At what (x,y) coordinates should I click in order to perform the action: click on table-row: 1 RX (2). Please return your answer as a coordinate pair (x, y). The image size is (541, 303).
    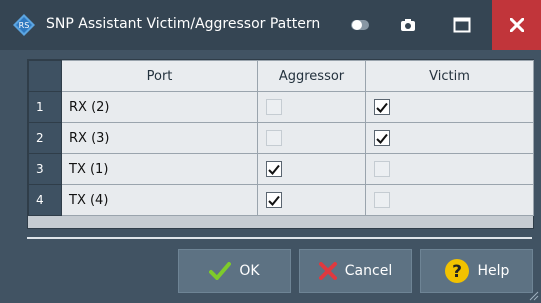
    Looking at the image, I should click on (281, 107).